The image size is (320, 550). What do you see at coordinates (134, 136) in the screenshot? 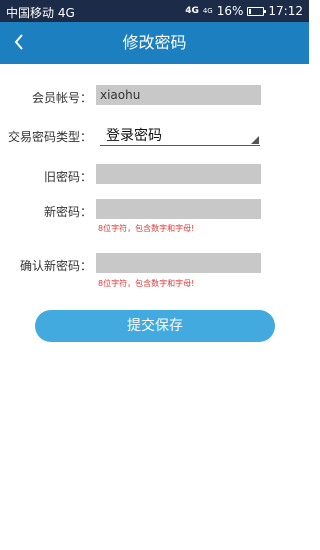
I see `password-type-value: 登录密码` at bounding box center [134, 136].